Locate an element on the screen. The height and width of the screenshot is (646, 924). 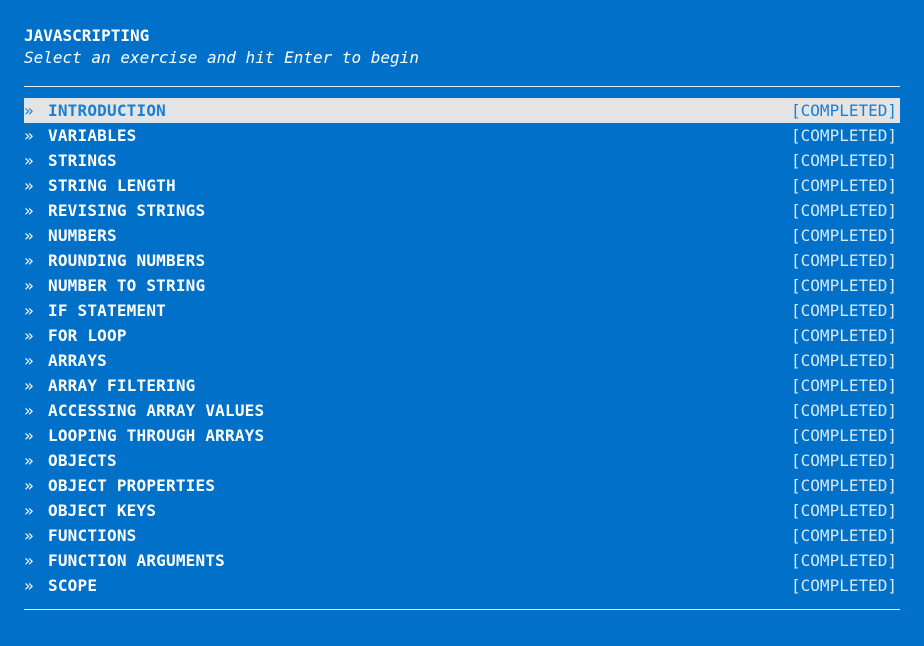
exercise-name: FUNCTIONS is located at coordinates (92, 535).